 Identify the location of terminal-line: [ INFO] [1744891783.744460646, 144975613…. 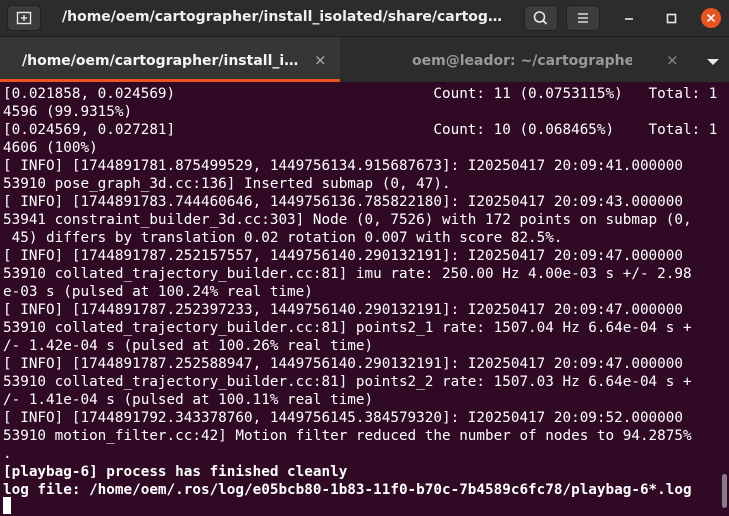
(343, 202).